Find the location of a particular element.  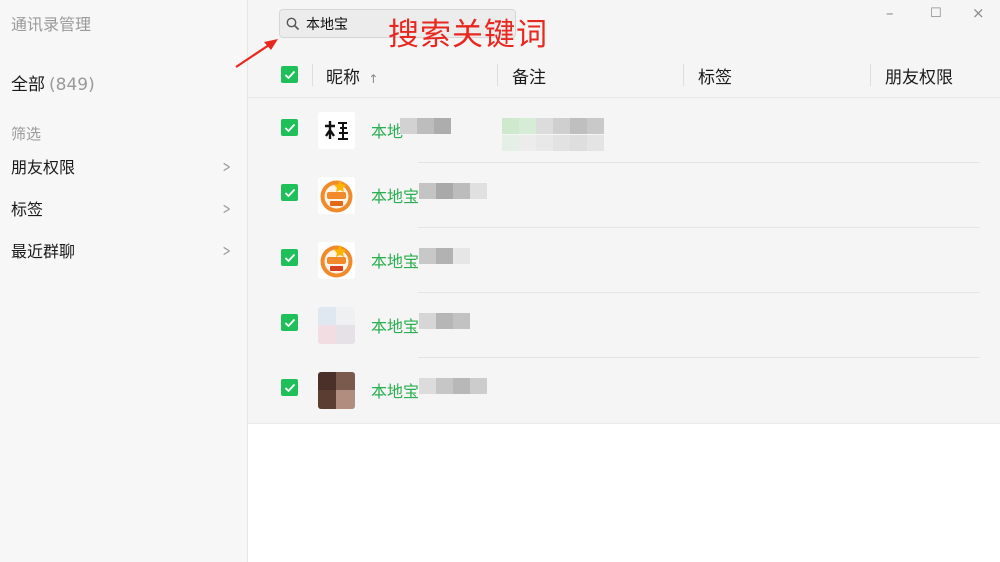

sidebar-item-label: 朋友权限 is located at coordinates (43, 167).